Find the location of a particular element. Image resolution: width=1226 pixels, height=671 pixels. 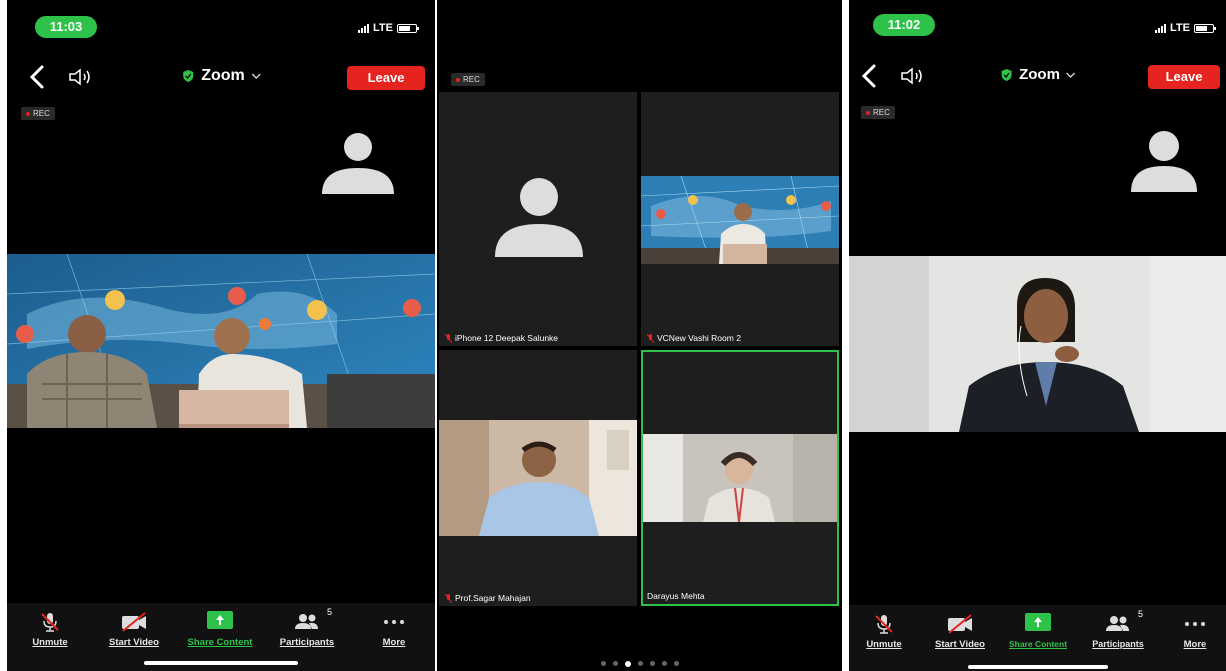

gallery-page-indicator is located at coordinates (639, 664).